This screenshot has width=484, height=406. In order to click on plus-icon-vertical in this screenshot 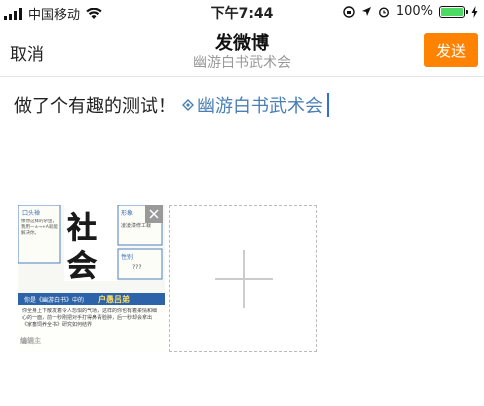, I will do `click(244, 279)`.